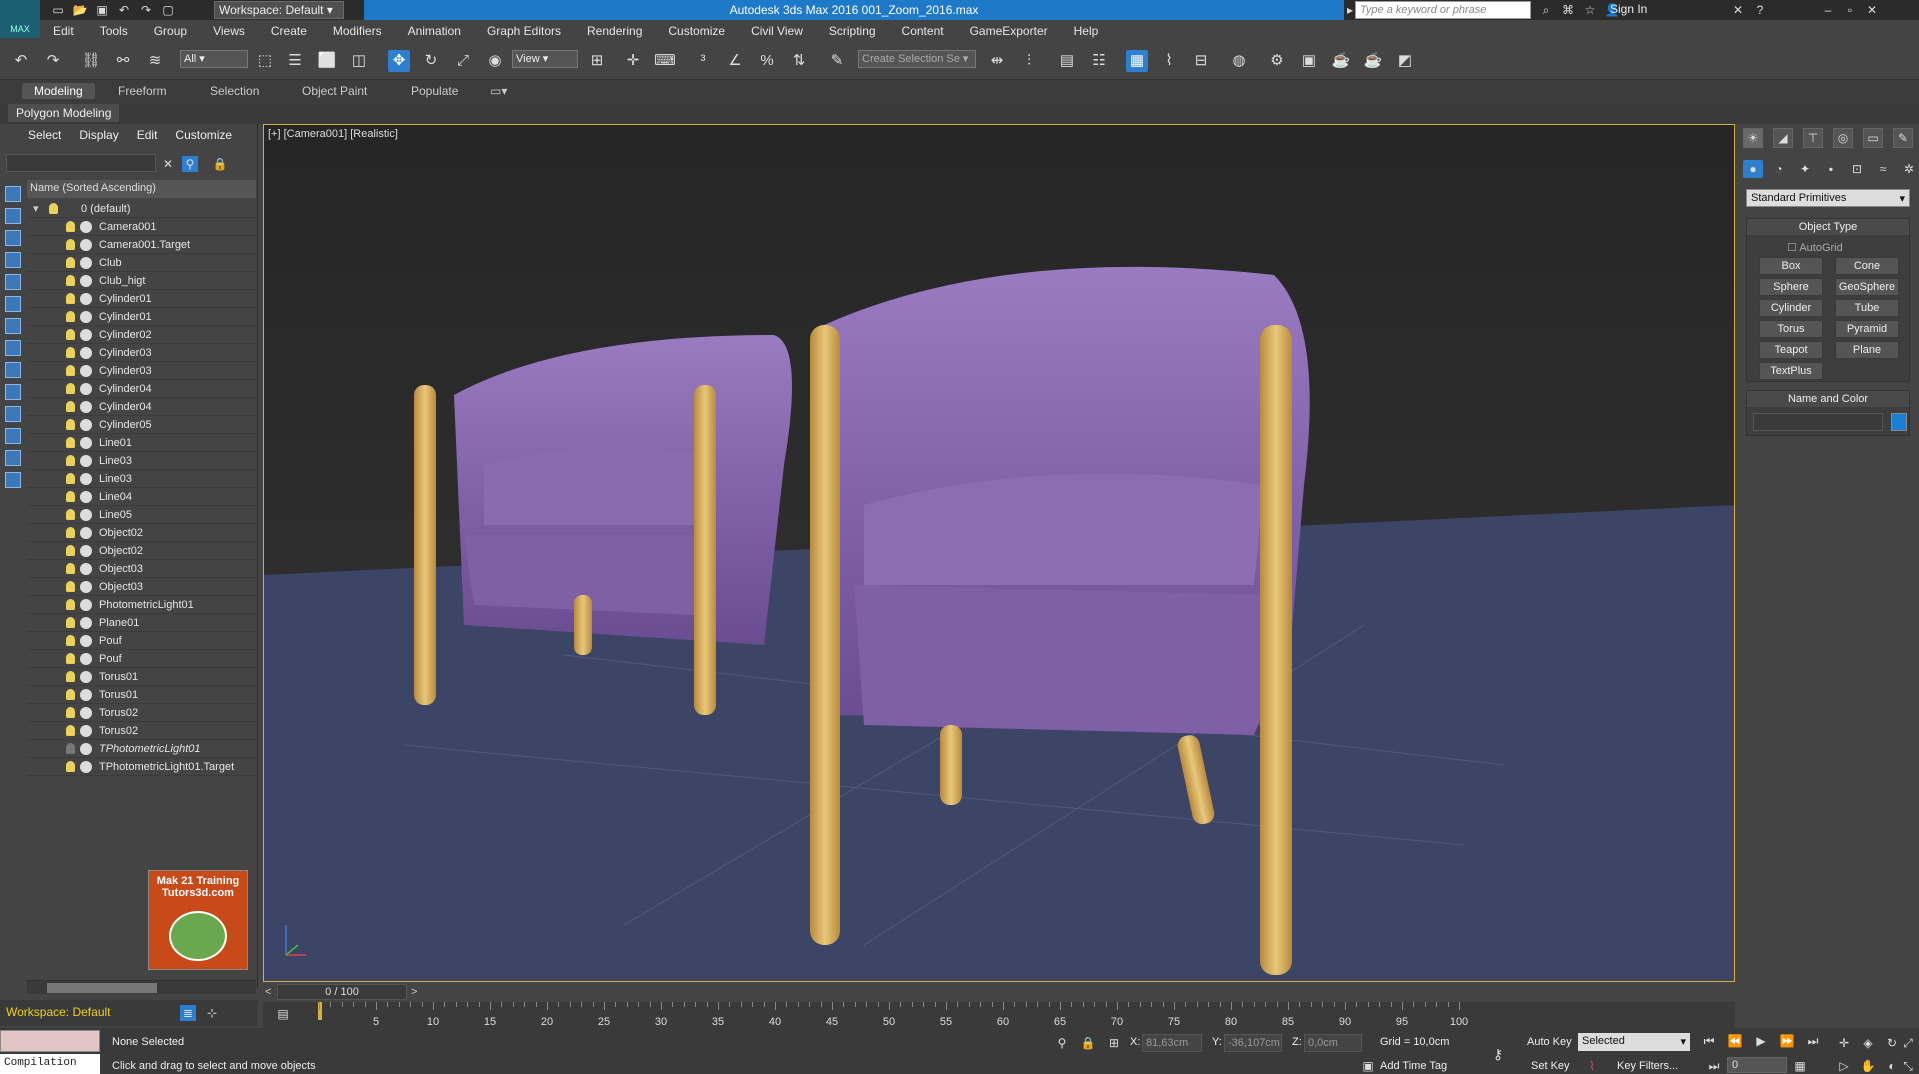  Describe the element at coordinates (141, 245) in the screenshot. I see `explorer-item: Camera001.Target` at that location.